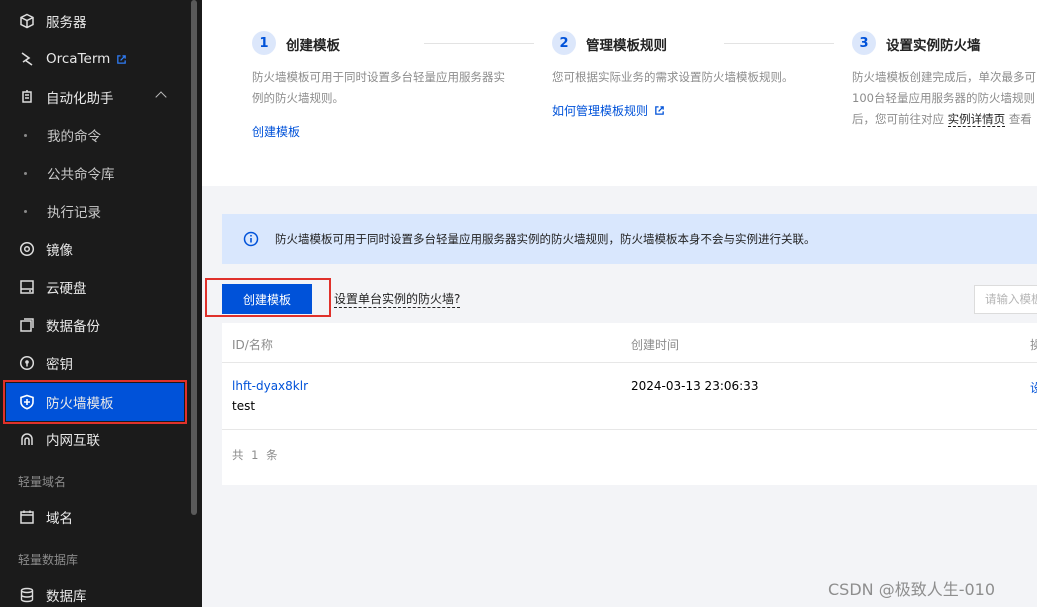  I want to click on image-disc-icon, so click(27, 249).